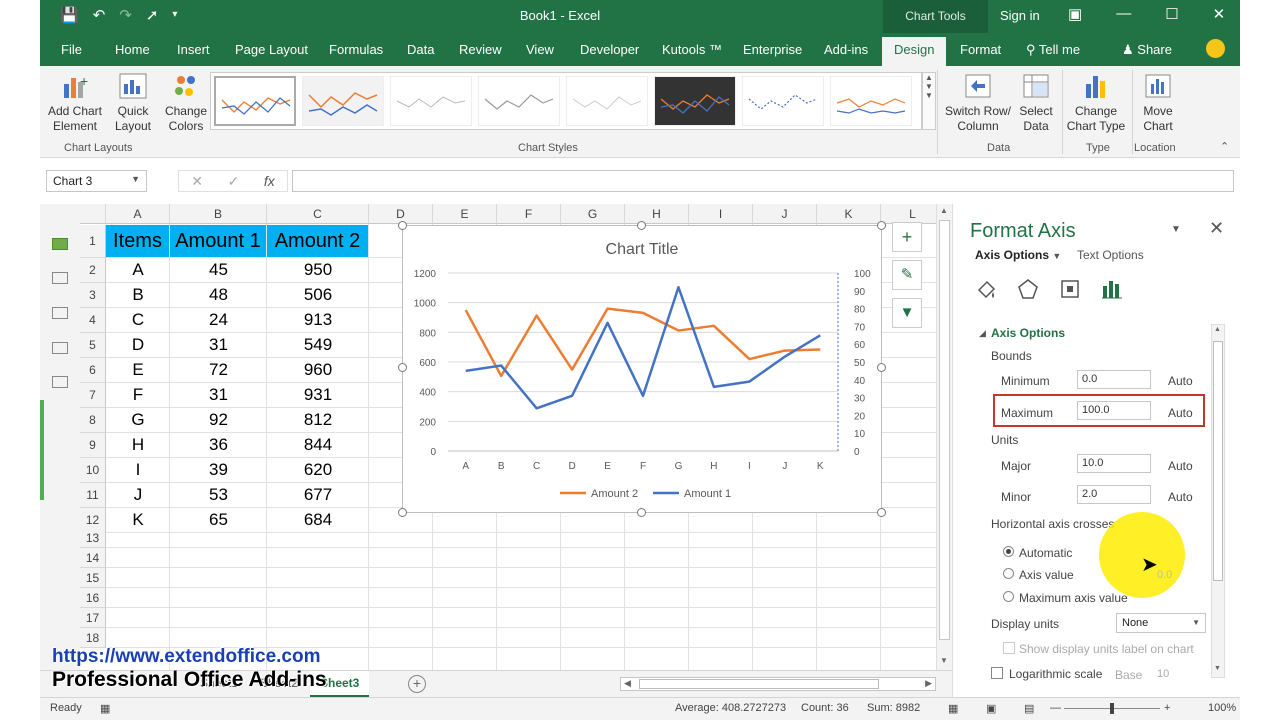  What do you see at coordinates (318, 445) in the screenshot?
I see `table-cell: 844` at bounding box center [318, 445].